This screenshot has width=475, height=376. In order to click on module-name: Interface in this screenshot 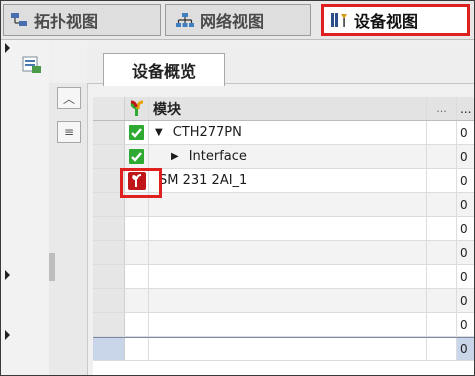, I will do `click(217, 156)`.